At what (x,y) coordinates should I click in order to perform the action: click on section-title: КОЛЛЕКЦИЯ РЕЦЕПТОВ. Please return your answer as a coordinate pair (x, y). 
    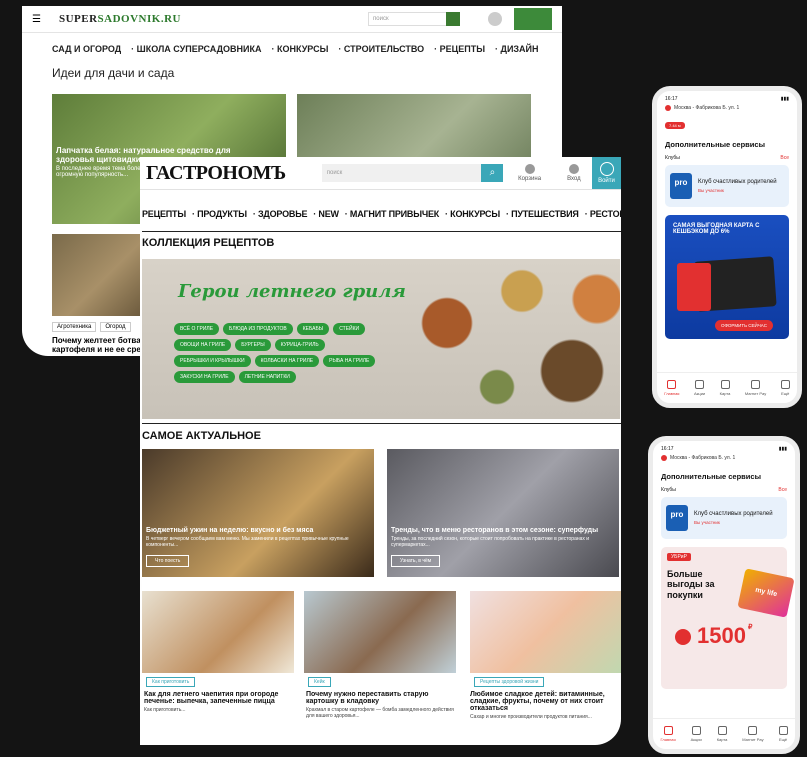
    Looking at the image, I should click on (208, 243).